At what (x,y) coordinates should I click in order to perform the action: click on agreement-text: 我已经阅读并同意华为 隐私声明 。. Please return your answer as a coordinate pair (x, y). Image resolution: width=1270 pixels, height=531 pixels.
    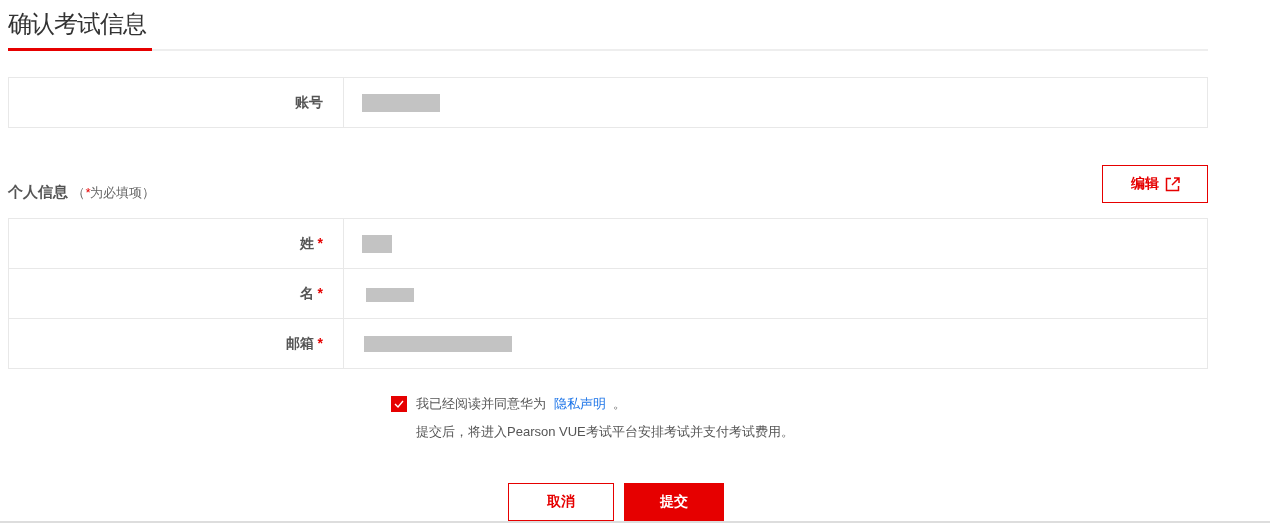
    Looking at the image, I should click on (521, 404).